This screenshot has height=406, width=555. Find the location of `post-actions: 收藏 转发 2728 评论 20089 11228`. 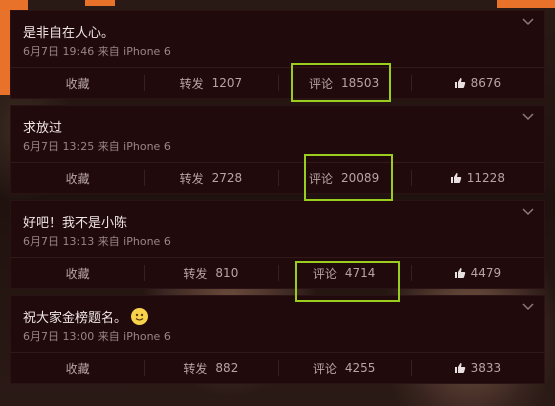

post-actions: 收藏 转发 2728 评论 20089 11228 is located at coordinates (277, 177).